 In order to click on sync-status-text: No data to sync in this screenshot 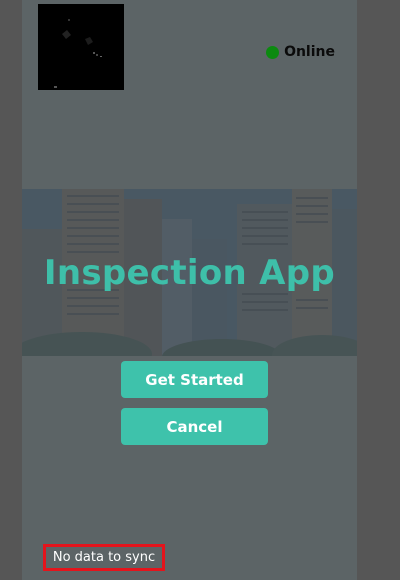, I will do `click(104, 557)`.